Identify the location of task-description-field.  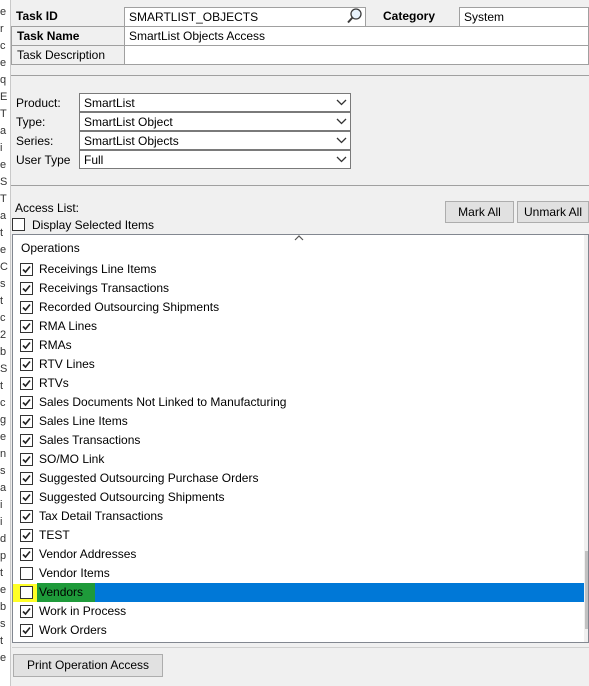
(356, 55).